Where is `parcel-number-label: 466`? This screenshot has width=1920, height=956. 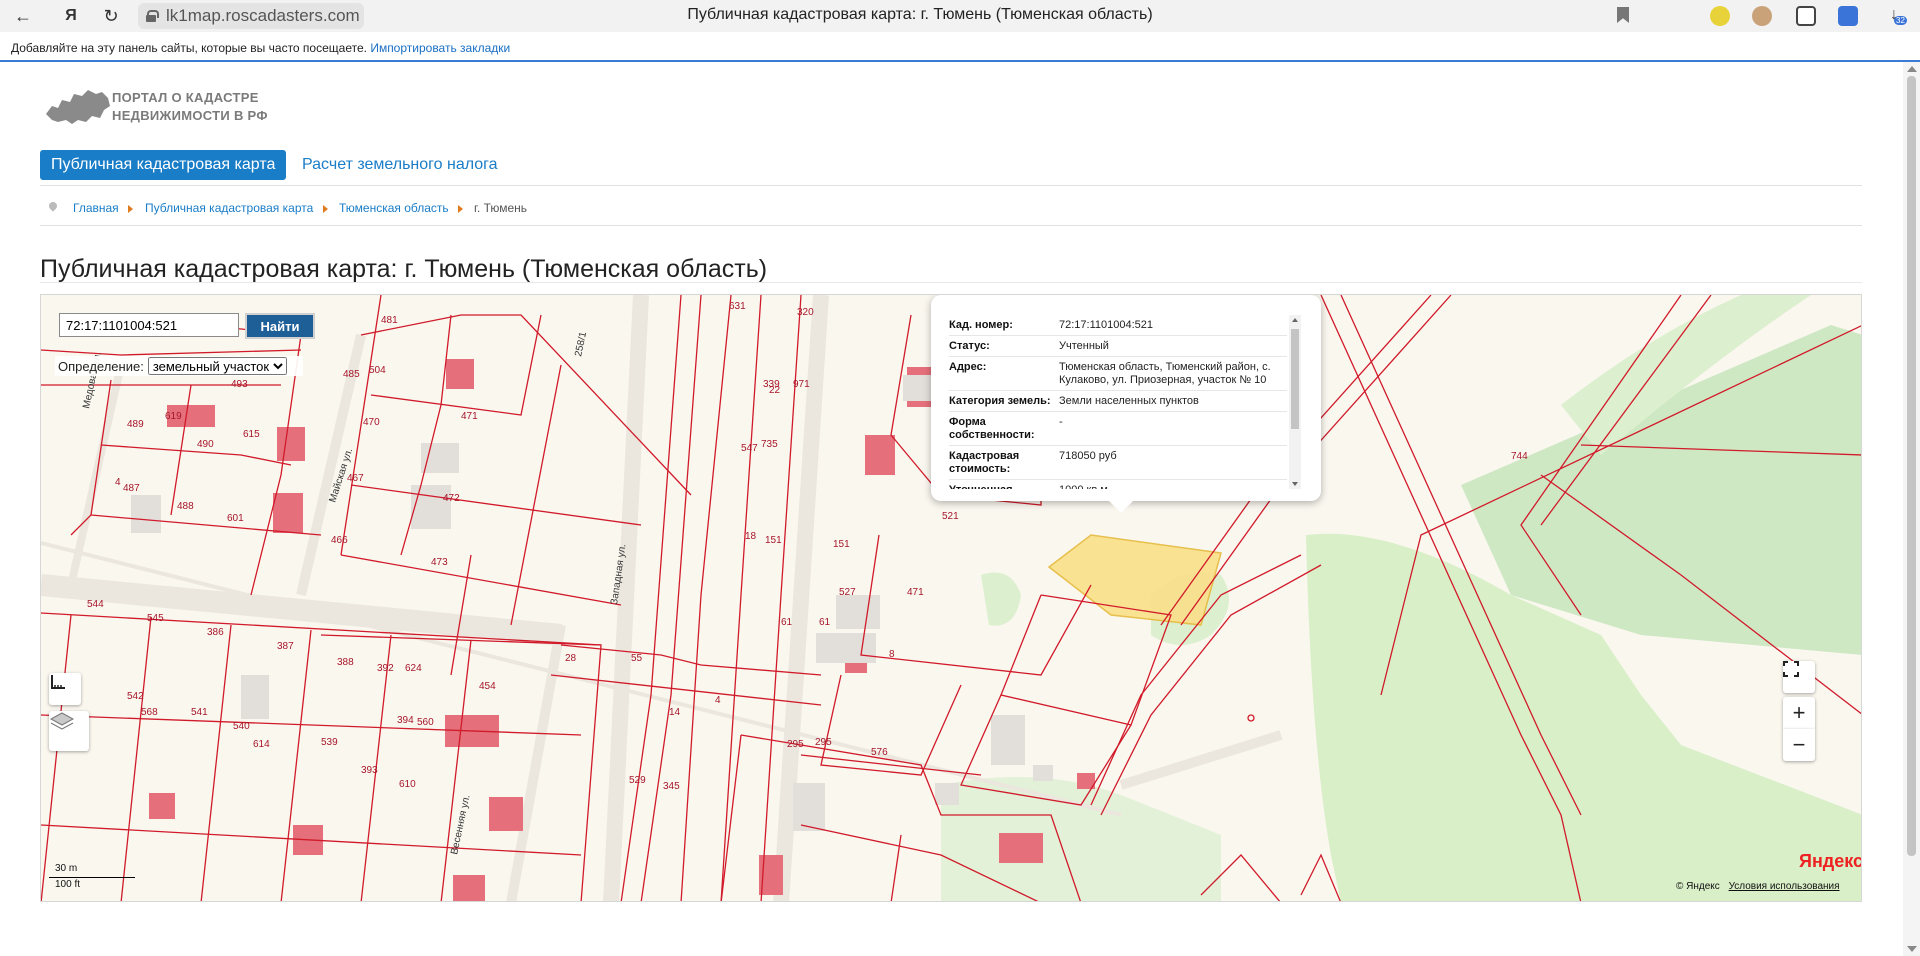 parcel-number-label: 466 is located at coordinates (339, 540).